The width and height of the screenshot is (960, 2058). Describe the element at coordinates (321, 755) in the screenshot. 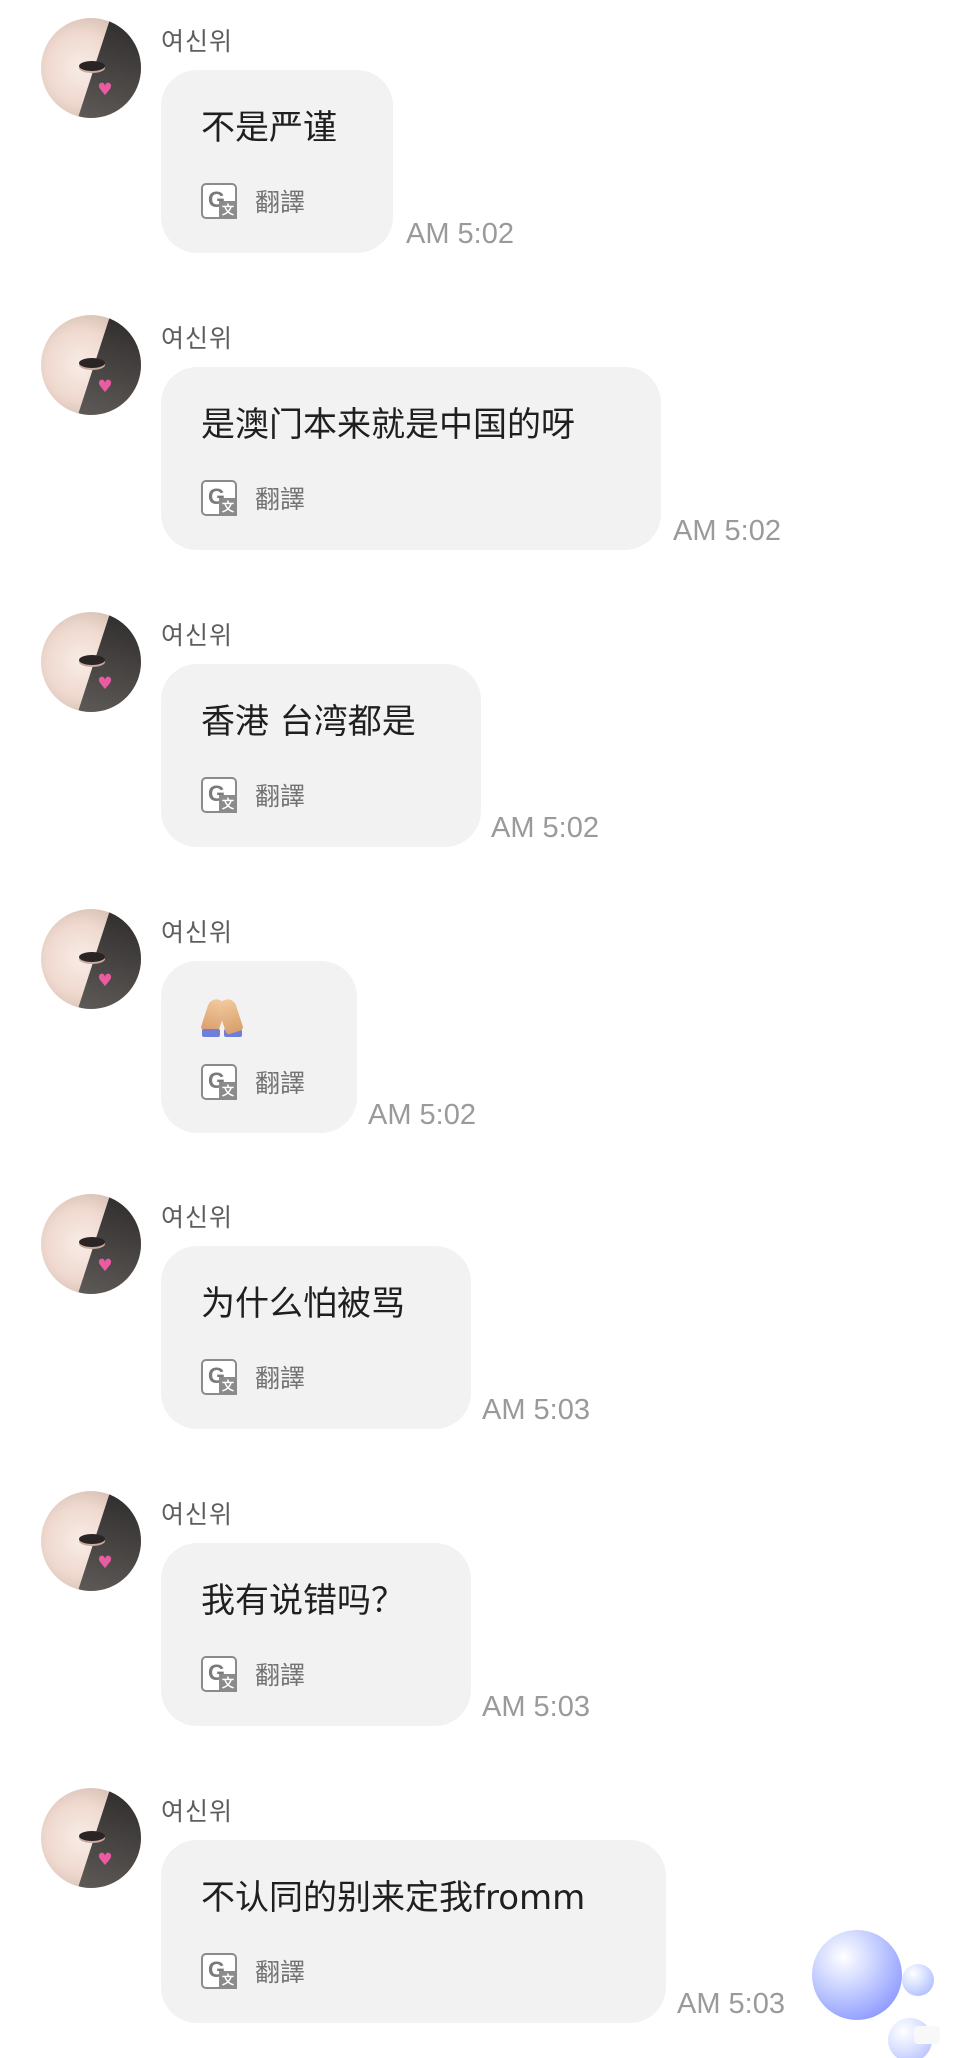

I see `message-bubble: 香港 台湾都是 G文 翻譯` at that location.